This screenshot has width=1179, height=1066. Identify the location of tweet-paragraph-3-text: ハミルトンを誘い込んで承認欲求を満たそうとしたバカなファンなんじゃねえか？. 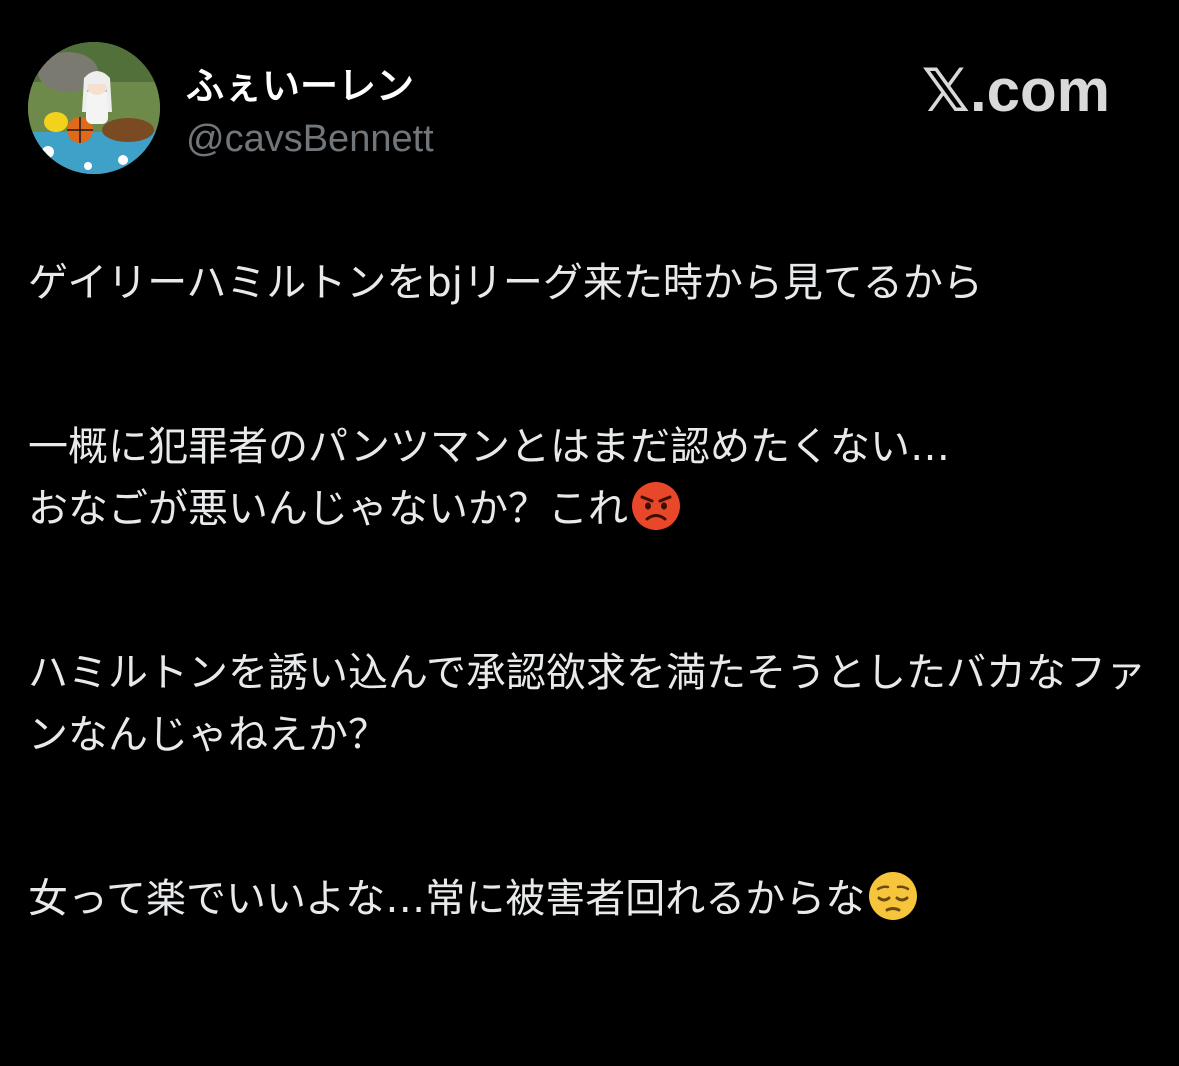
(587, 704).